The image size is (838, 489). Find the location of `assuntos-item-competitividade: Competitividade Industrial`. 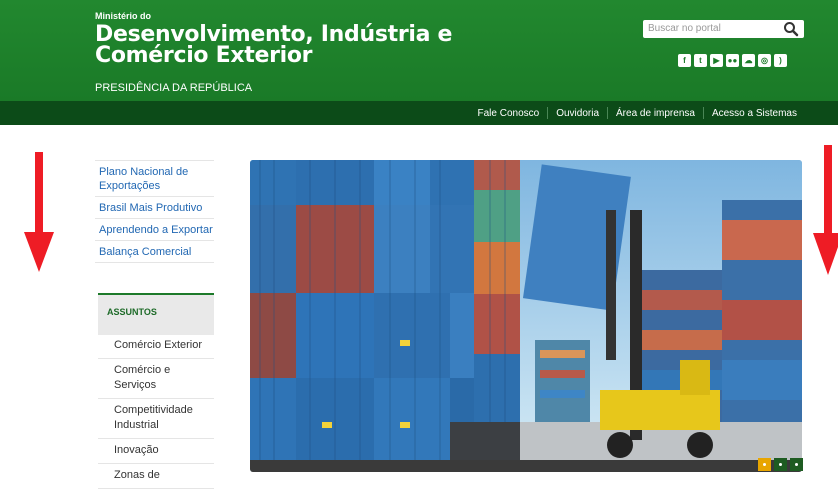

assuntos-item-competitividade: Competitividade Industrial is located at coordinates (156, 419).